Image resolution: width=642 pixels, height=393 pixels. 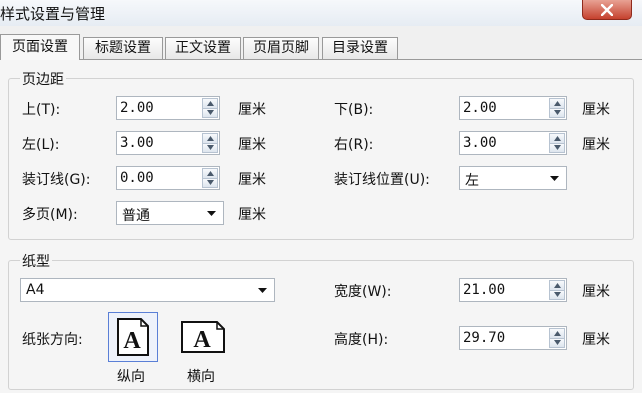 I want to click on paper-size-value: A4, so click(x=35, y=290).